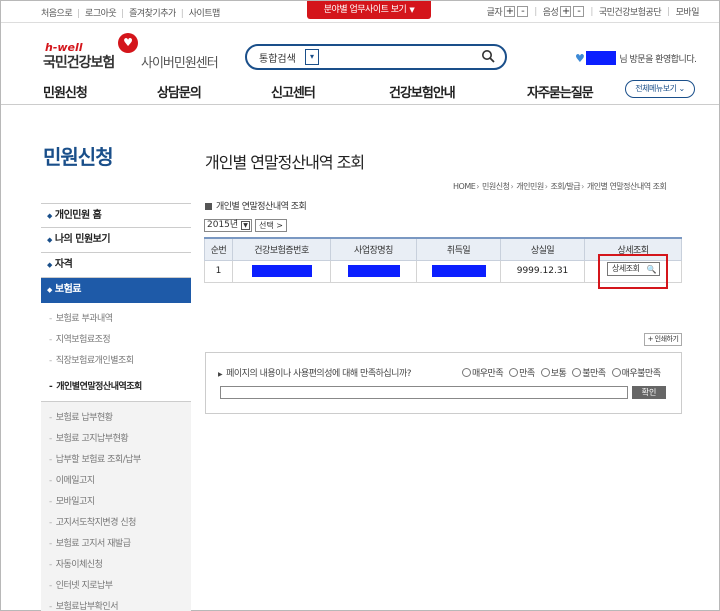  I want to click on sub-item-label: 보험료납부확인서, so click(87, 606).